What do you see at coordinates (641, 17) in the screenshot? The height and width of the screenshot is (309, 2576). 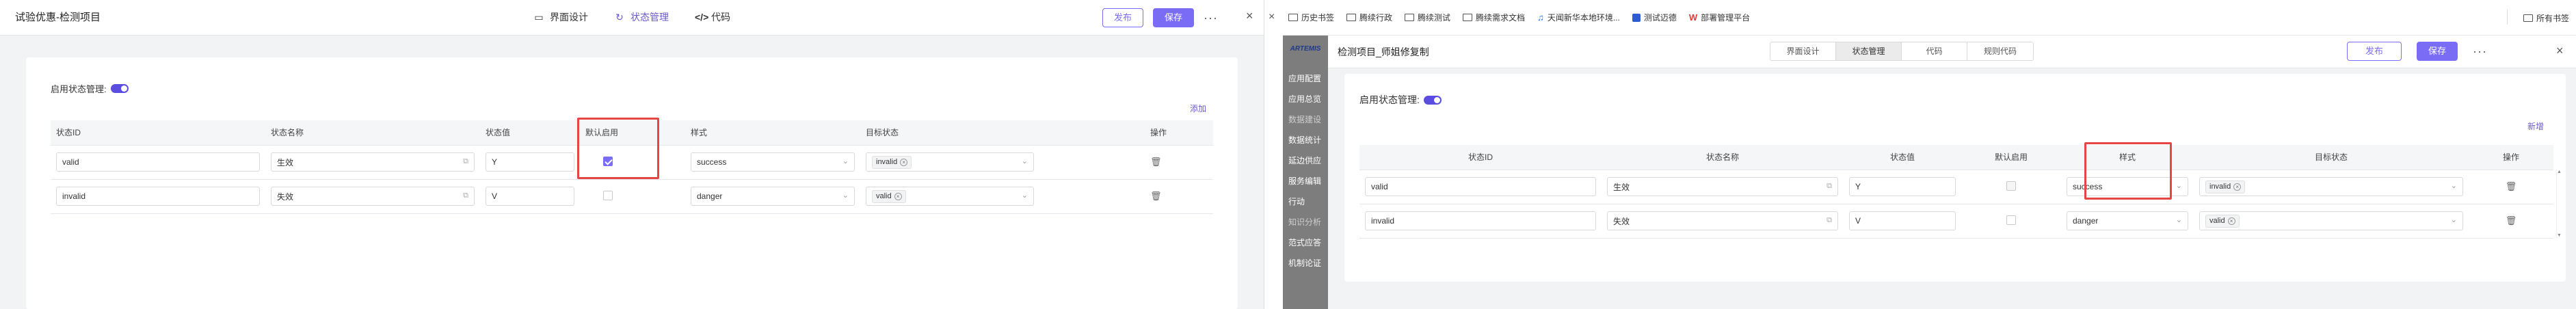 I see `tab-state-management: ↻ 状态管理` at bounding box center [641, 17].